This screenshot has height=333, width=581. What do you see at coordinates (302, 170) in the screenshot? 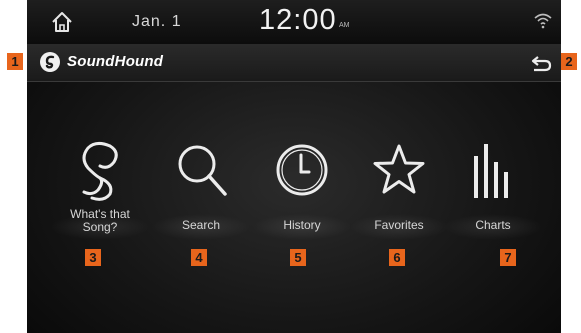
I see `clock-icon` at bounding box center [302, 170].